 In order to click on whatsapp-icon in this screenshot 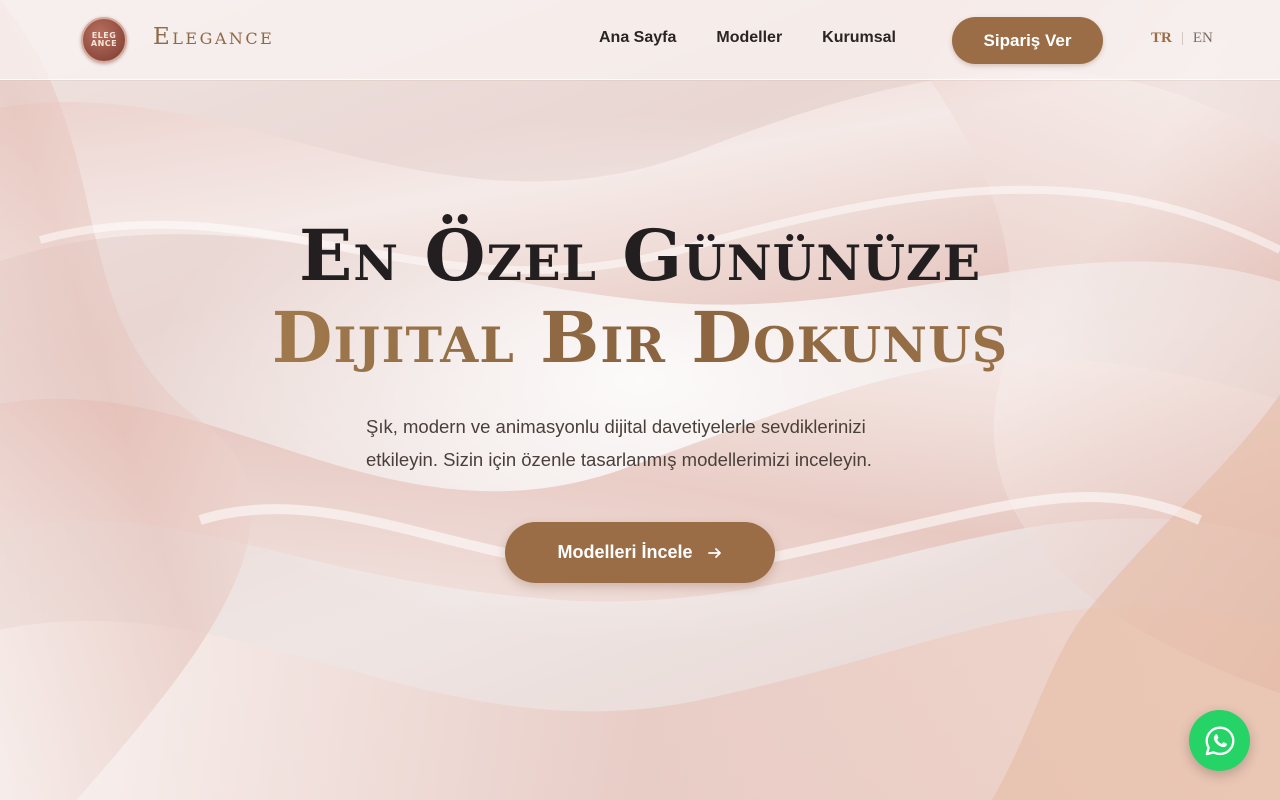, I will do `click(1219, 740)`.